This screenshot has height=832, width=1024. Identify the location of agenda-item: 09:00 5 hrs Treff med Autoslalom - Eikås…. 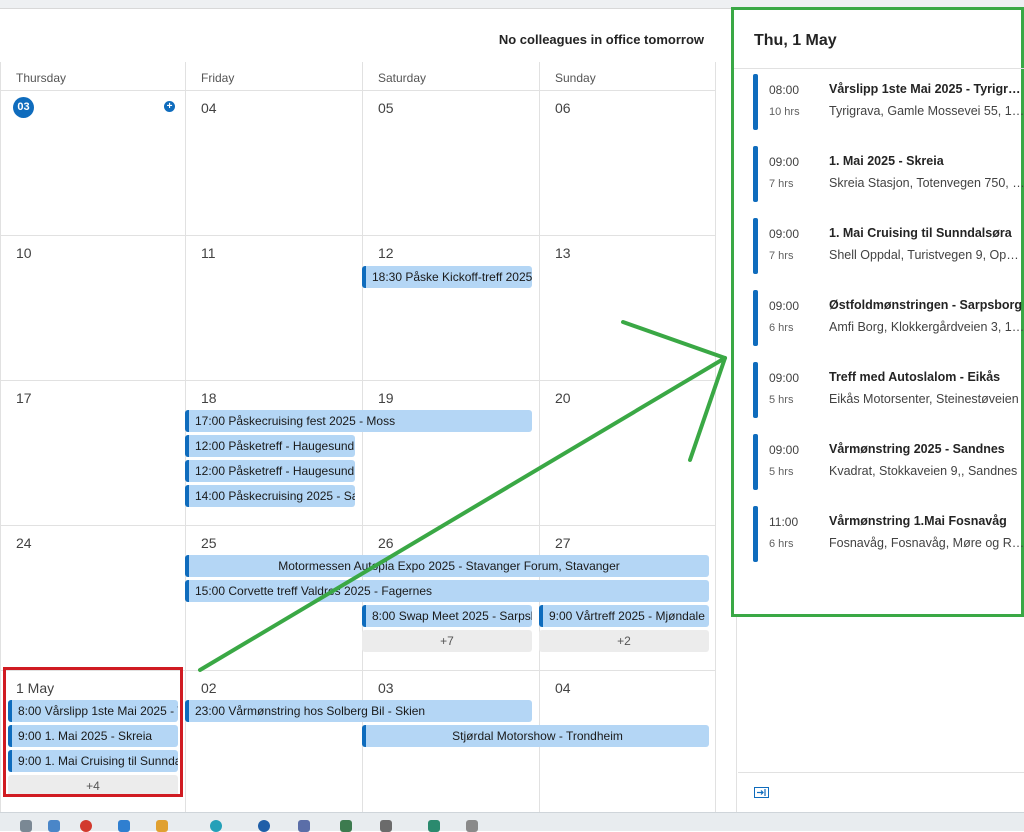
(888, 390).